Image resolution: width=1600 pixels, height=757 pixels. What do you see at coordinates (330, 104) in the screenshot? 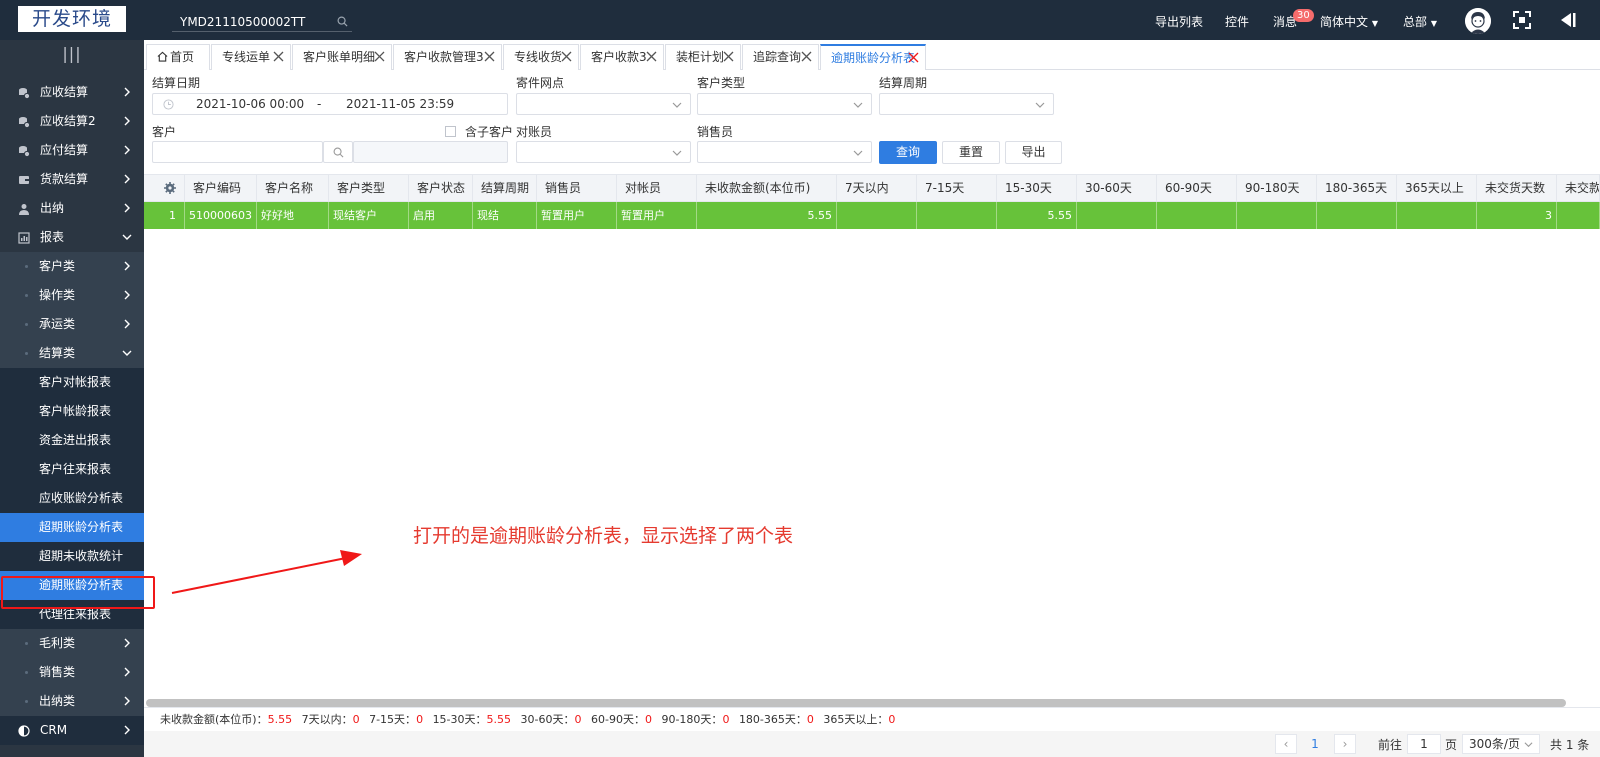
I see `settle-date-range: 2021-10-06 00:00 - 2021-11-05 23:59` at bounding box center [330, 104].